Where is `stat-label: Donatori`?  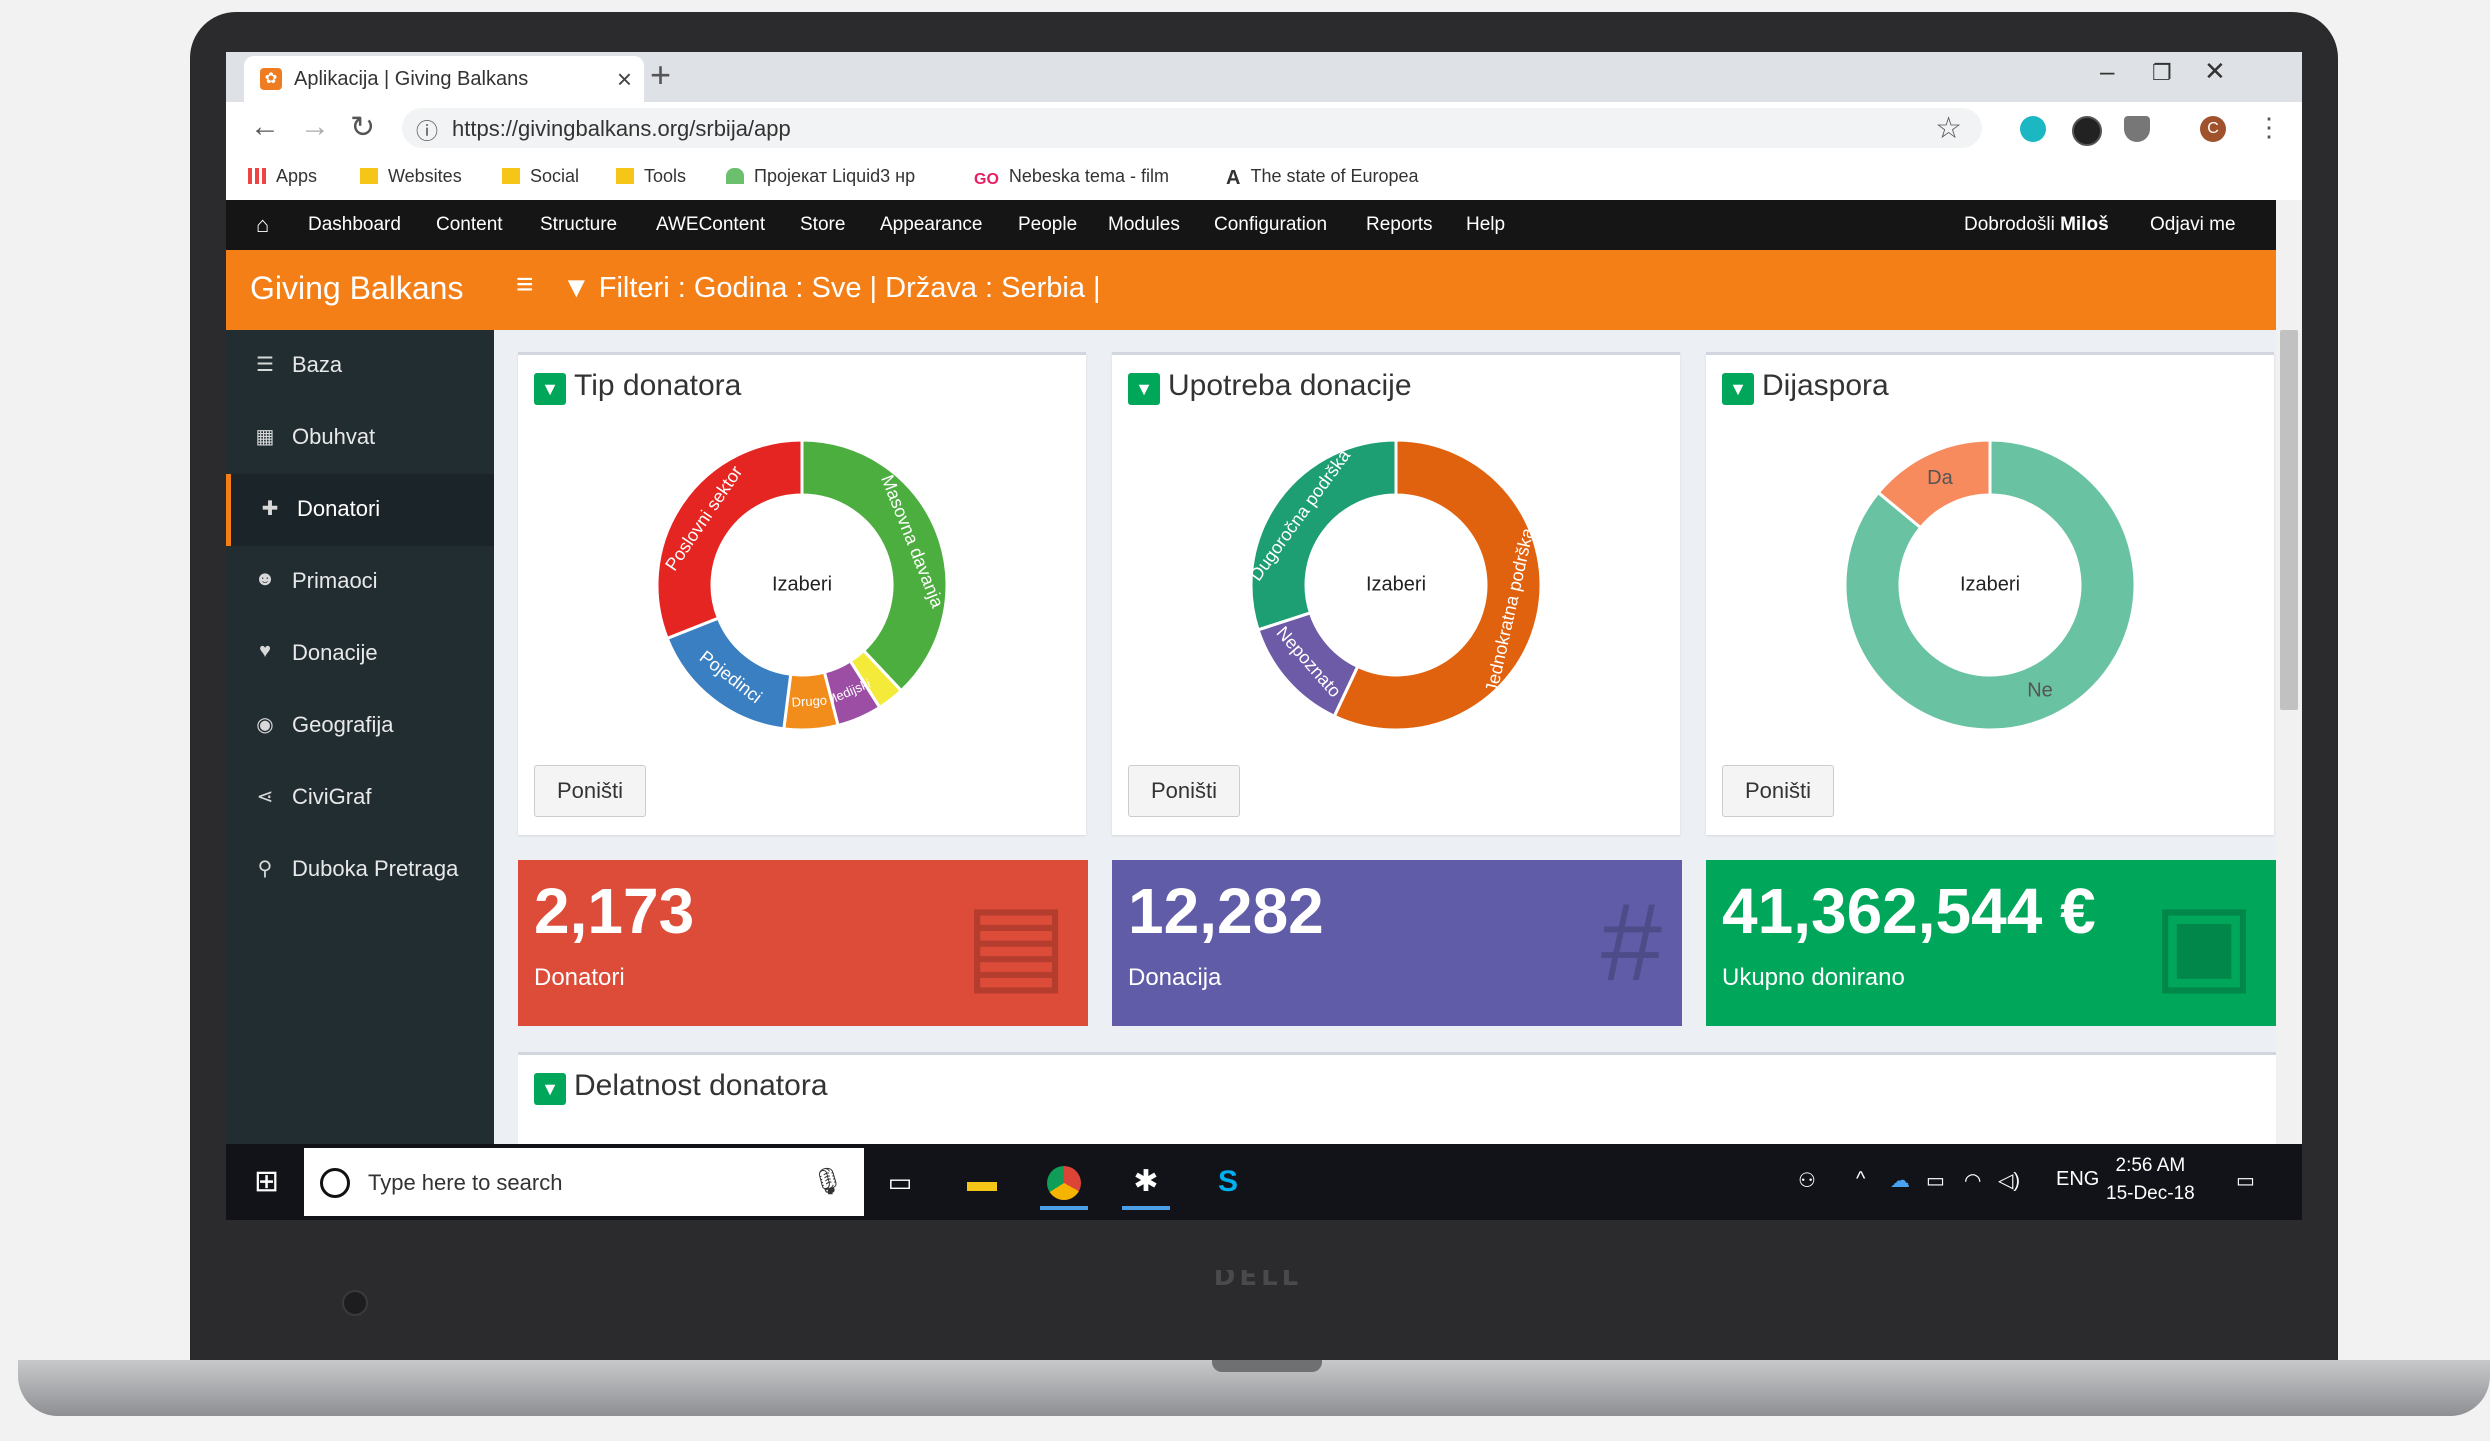 stat-label: Donatori is located at coordinates (579, 977).